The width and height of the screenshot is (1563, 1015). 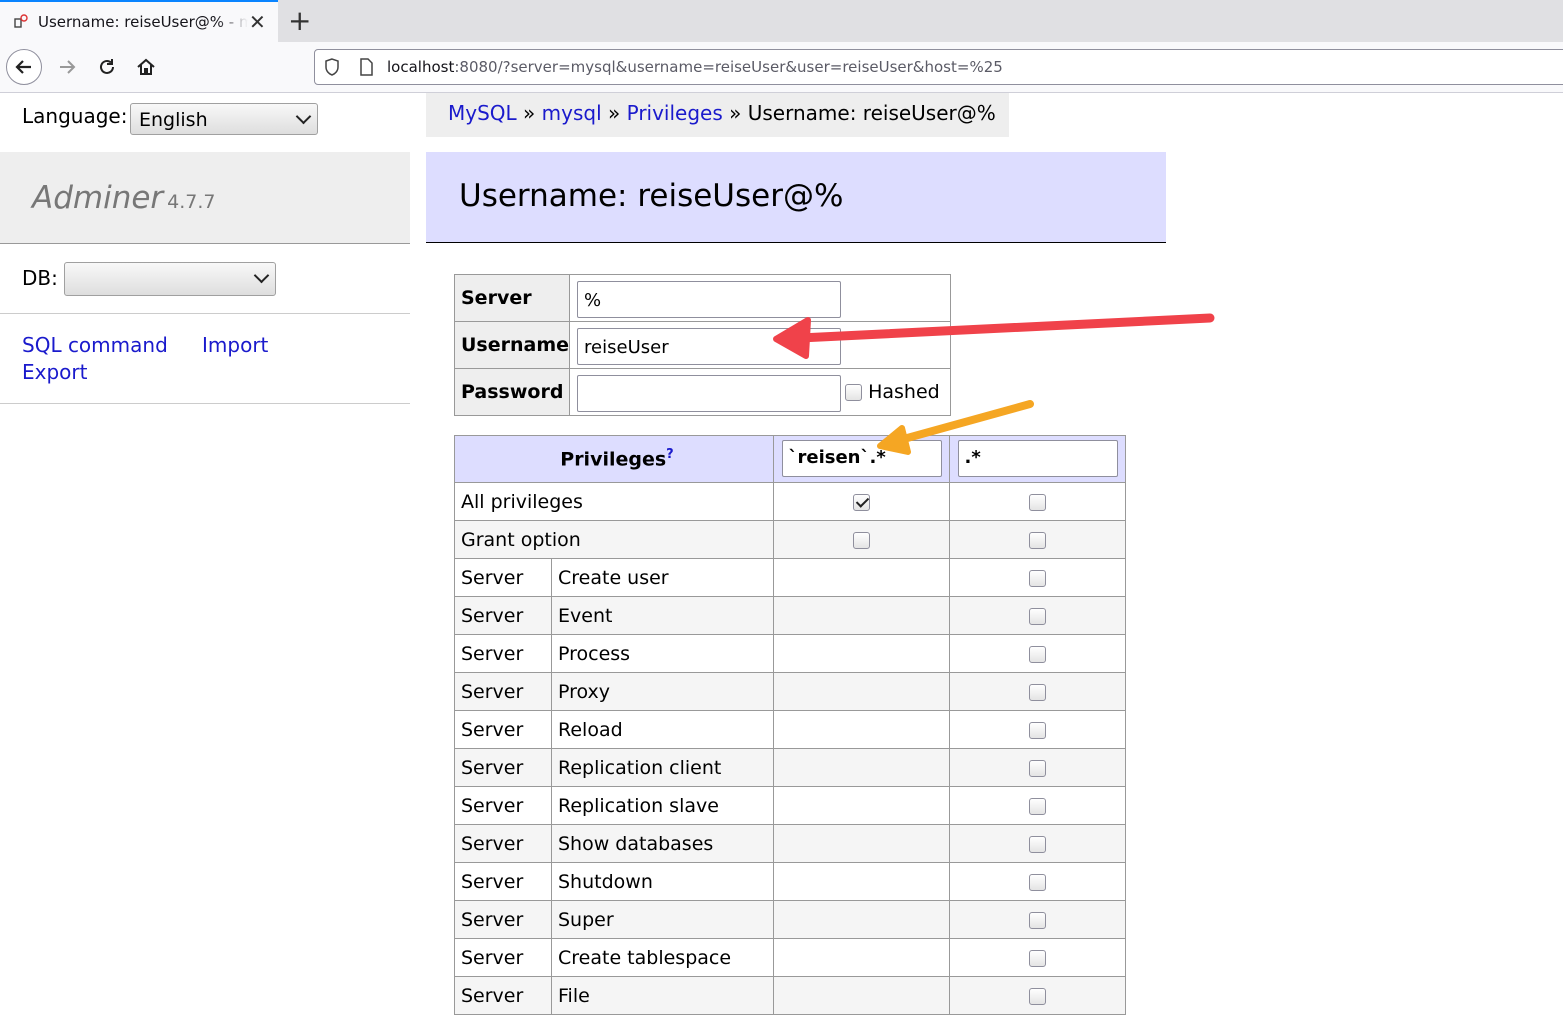 I want to click on db-scope-input-2: .*, so click(x=1037, y=458).